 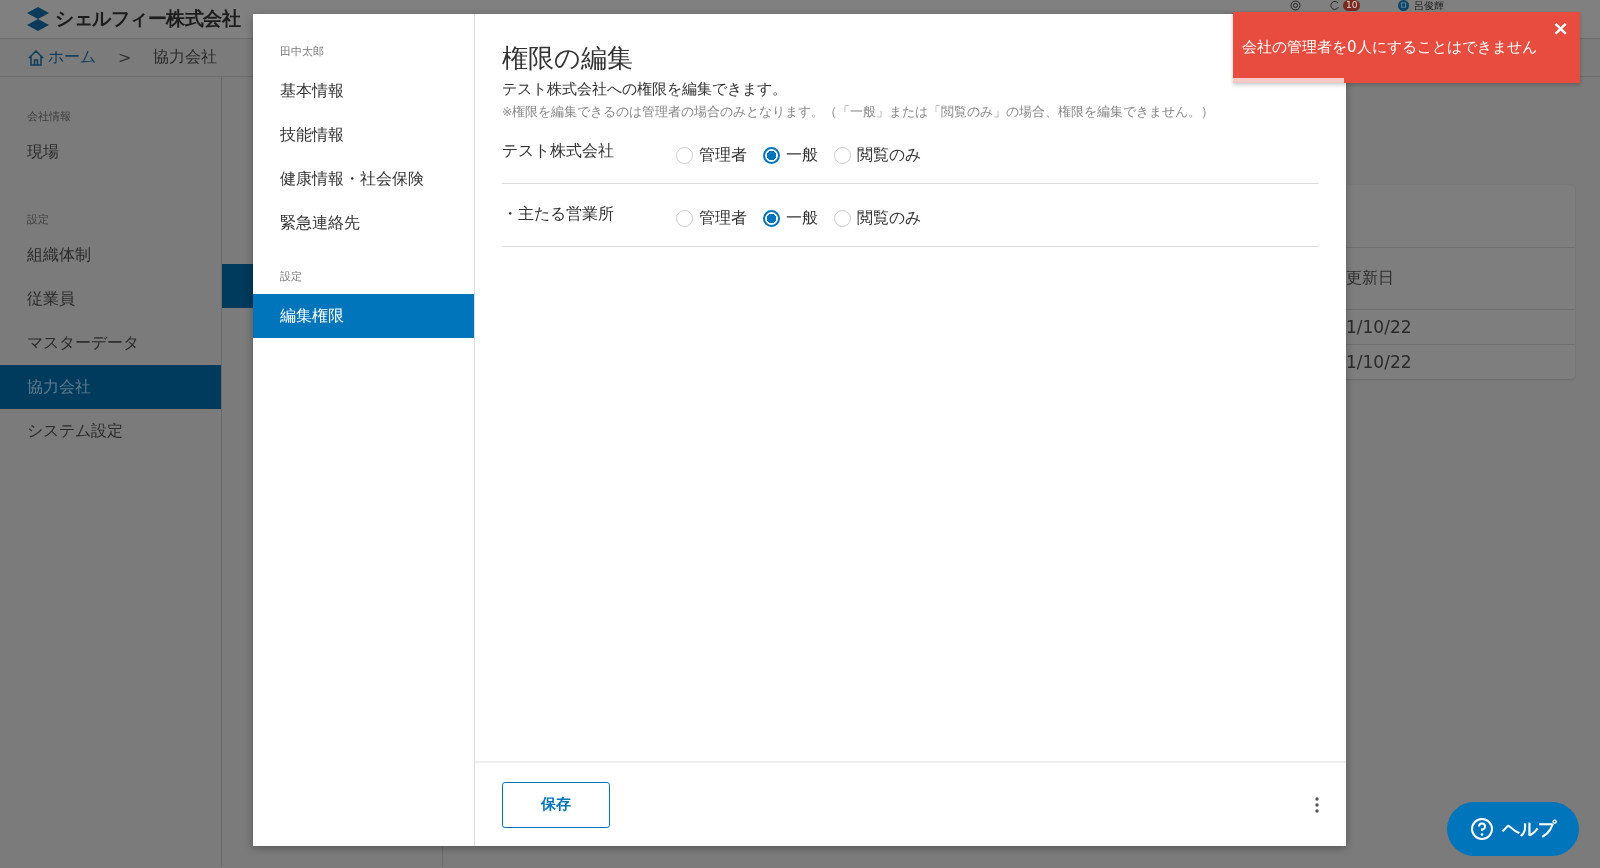 What do you see at coordinates (36, 57) in the screenshot?
I see `home-icon` at bounding box center [36, 57].